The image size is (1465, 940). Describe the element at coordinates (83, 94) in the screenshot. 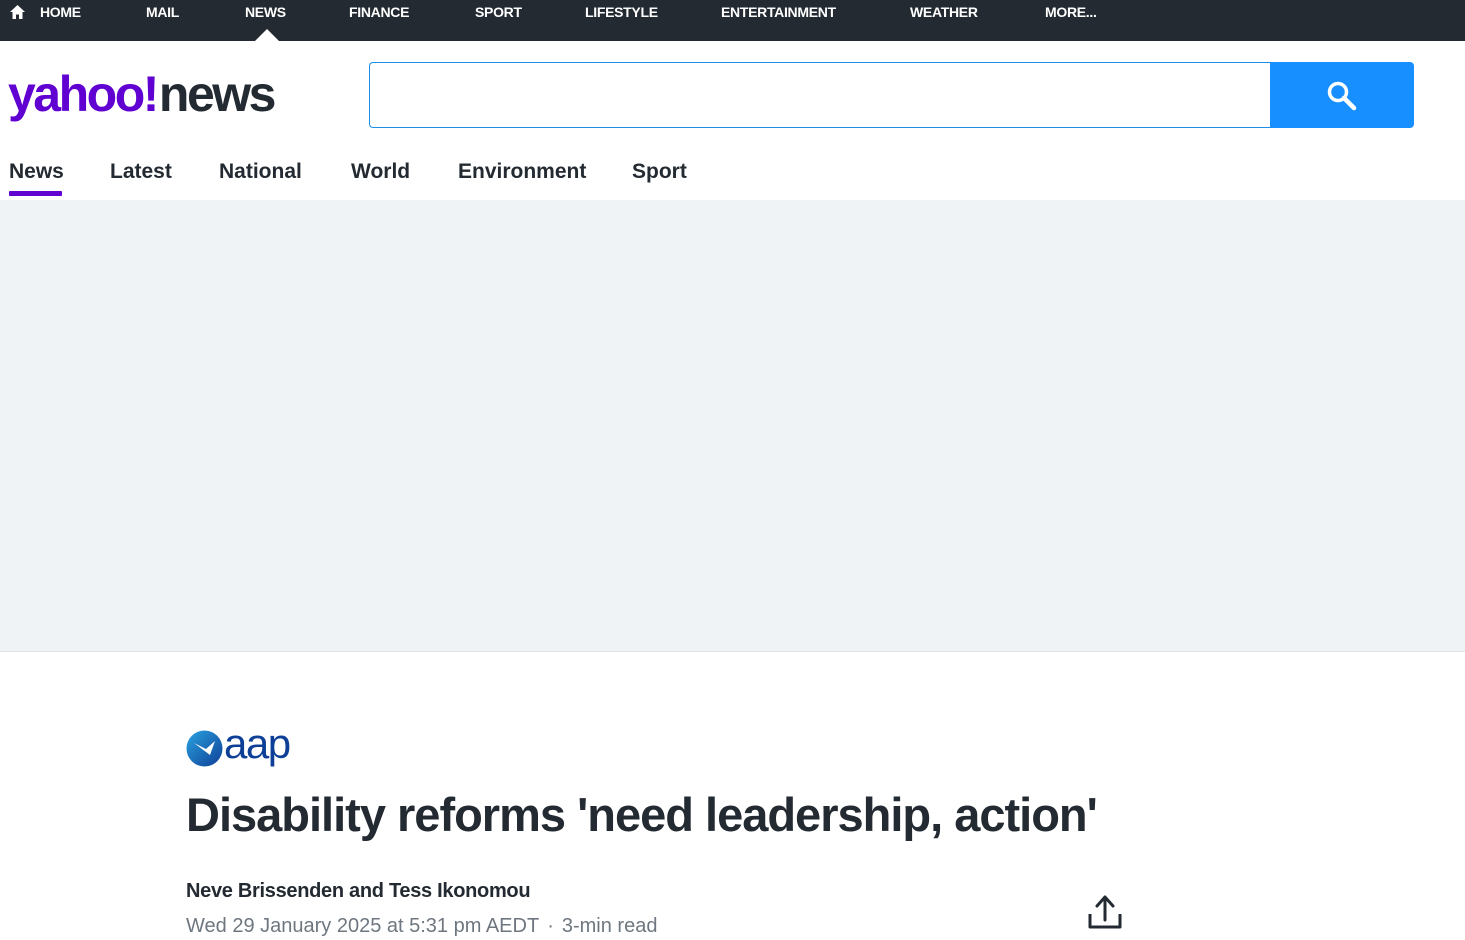

I see `logo-yahoo-text: yahoo!` at that location.